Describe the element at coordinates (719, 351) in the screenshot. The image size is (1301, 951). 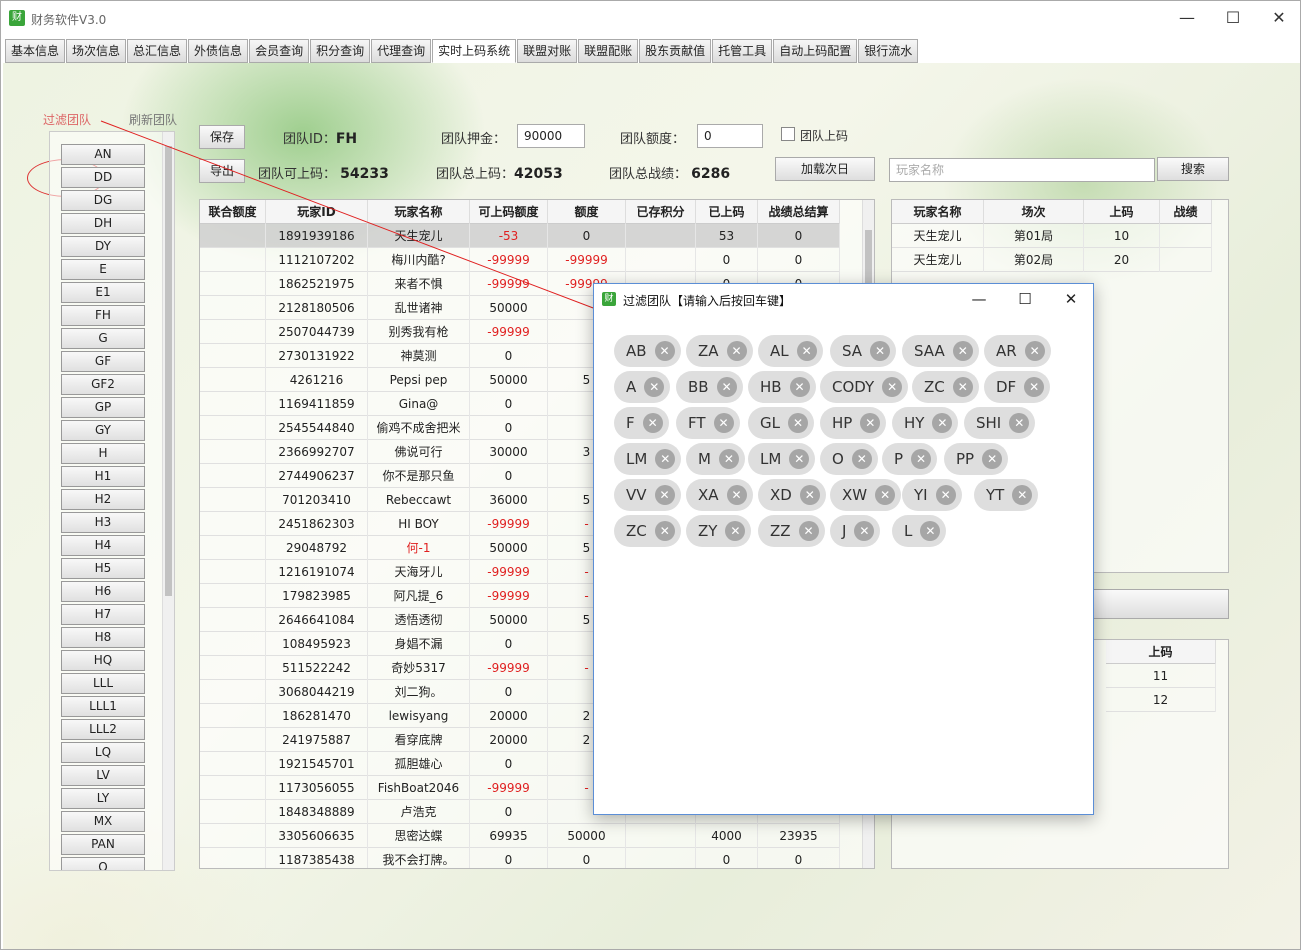
I see `team-chip: ZA ✕` at that location.